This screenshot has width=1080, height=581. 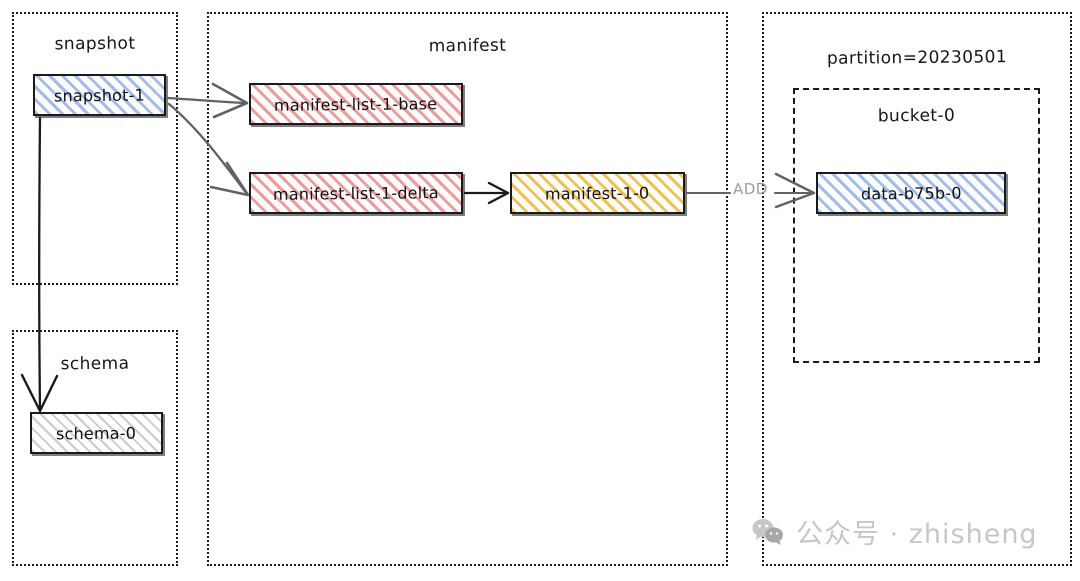 What do you see at coordinates (95, 148) in the screenshot?
I see `group-snapshot: snapshot` at bounding box center [95, 148].